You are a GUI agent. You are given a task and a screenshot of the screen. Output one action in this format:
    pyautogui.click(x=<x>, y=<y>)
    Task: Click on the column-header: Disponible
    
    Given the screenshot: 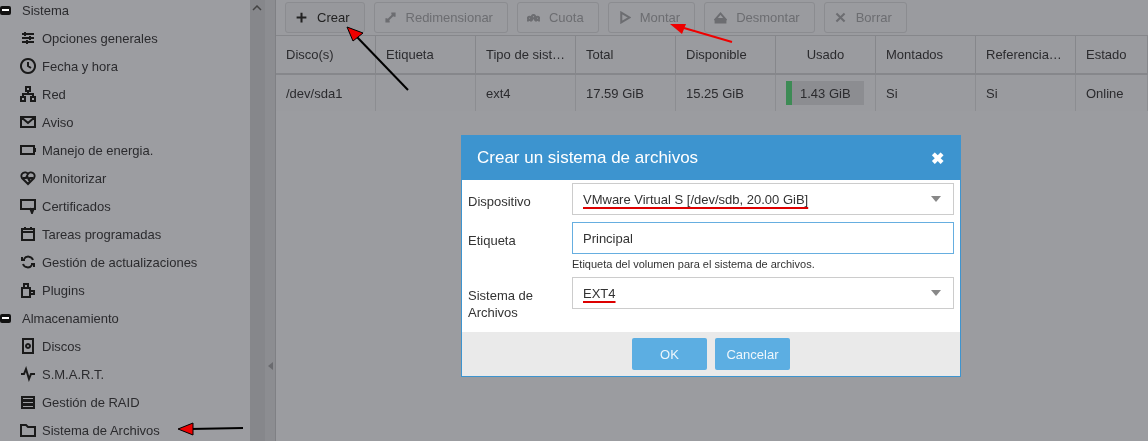 What is the action you would take?
    pyautogui.click(x=726, y=54)
    